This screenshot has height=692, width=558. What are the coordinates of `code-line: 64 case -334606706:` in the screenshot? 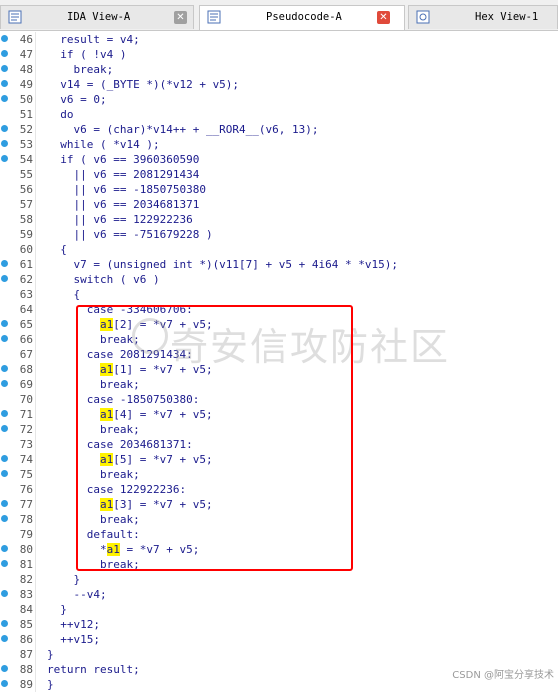 It's located at (279, 309).